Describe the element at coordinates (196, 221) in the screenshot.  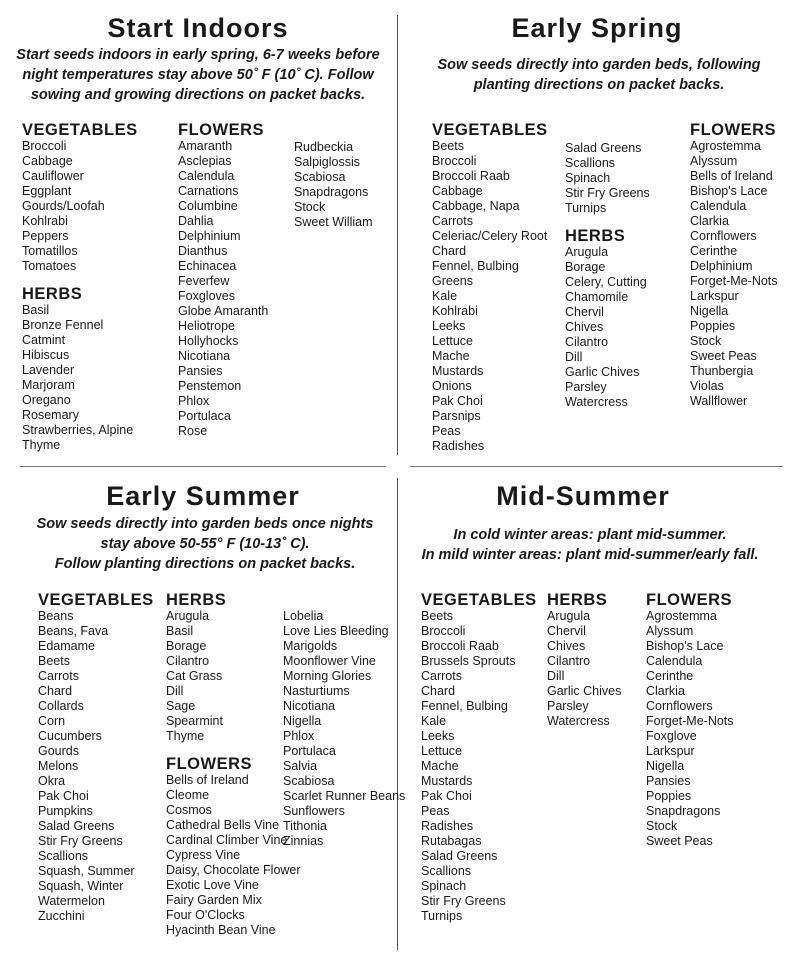
I see `plant-item: Dahlia` at that location.